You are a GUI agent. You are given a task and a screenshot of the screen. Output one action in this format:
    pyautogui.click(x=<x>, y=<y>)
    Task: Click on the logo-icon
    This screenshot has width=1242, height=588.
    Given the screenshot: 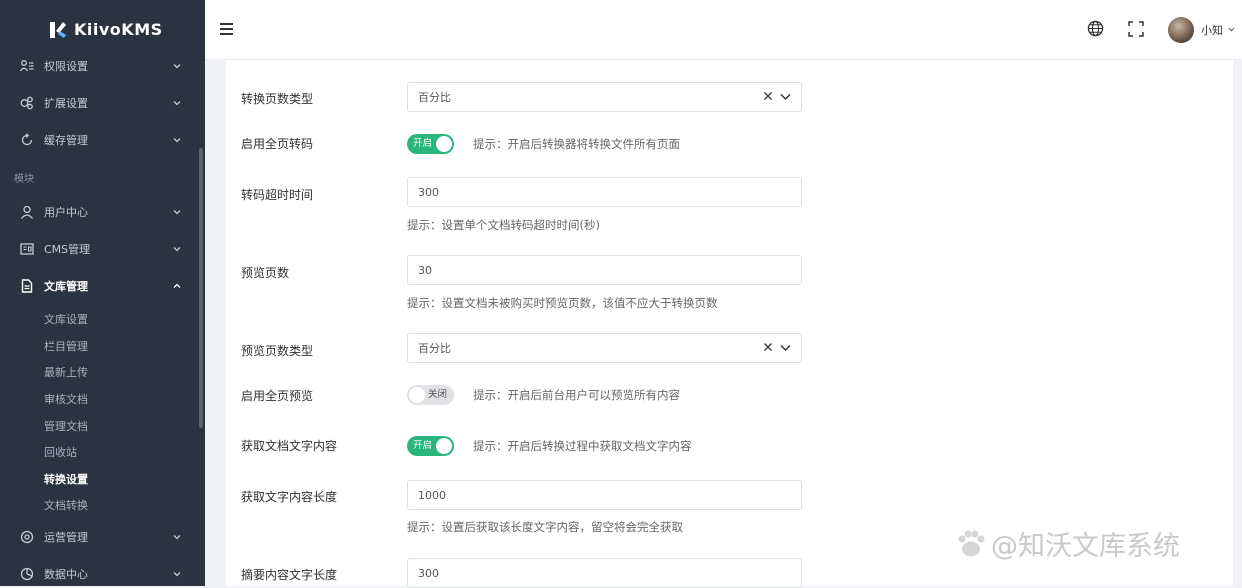 What is the action you would take?
    pyautogui.click(x=58, y=30)
    